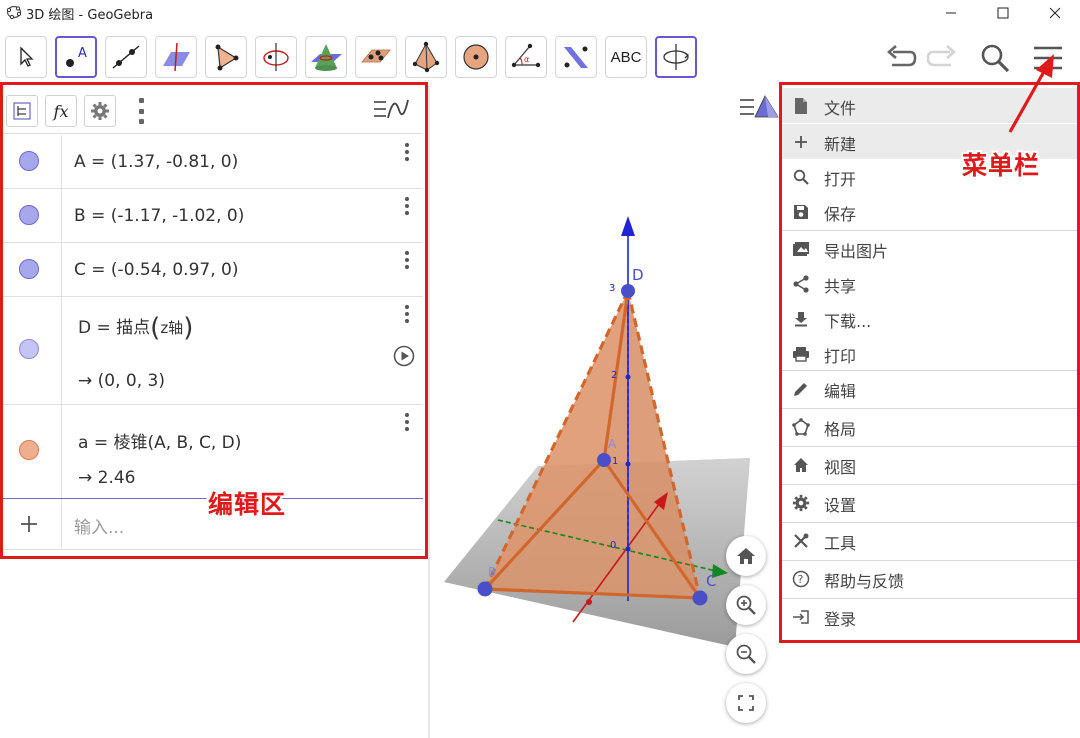 This screenshot has height=738, width=1080. I want to click on point-label: C, so click(711, 581).